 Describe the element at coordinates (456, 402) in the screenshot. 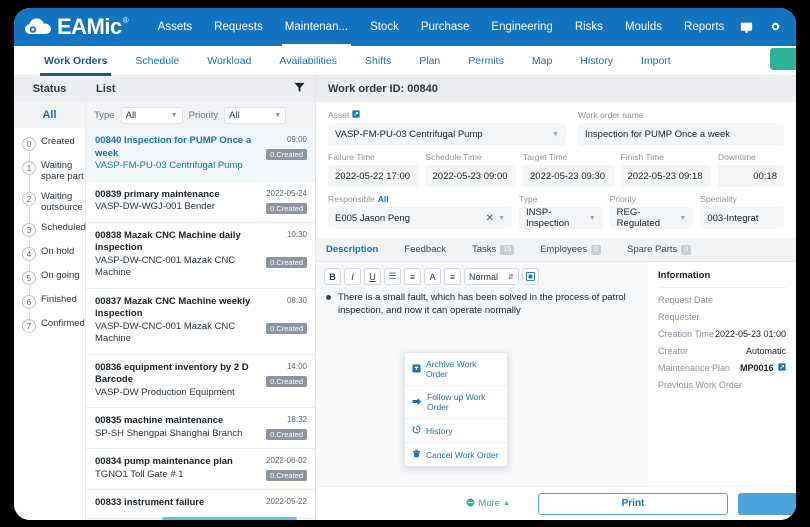

I see `menu-item-follow-up-work-order: Follow up Work Order` at that location.